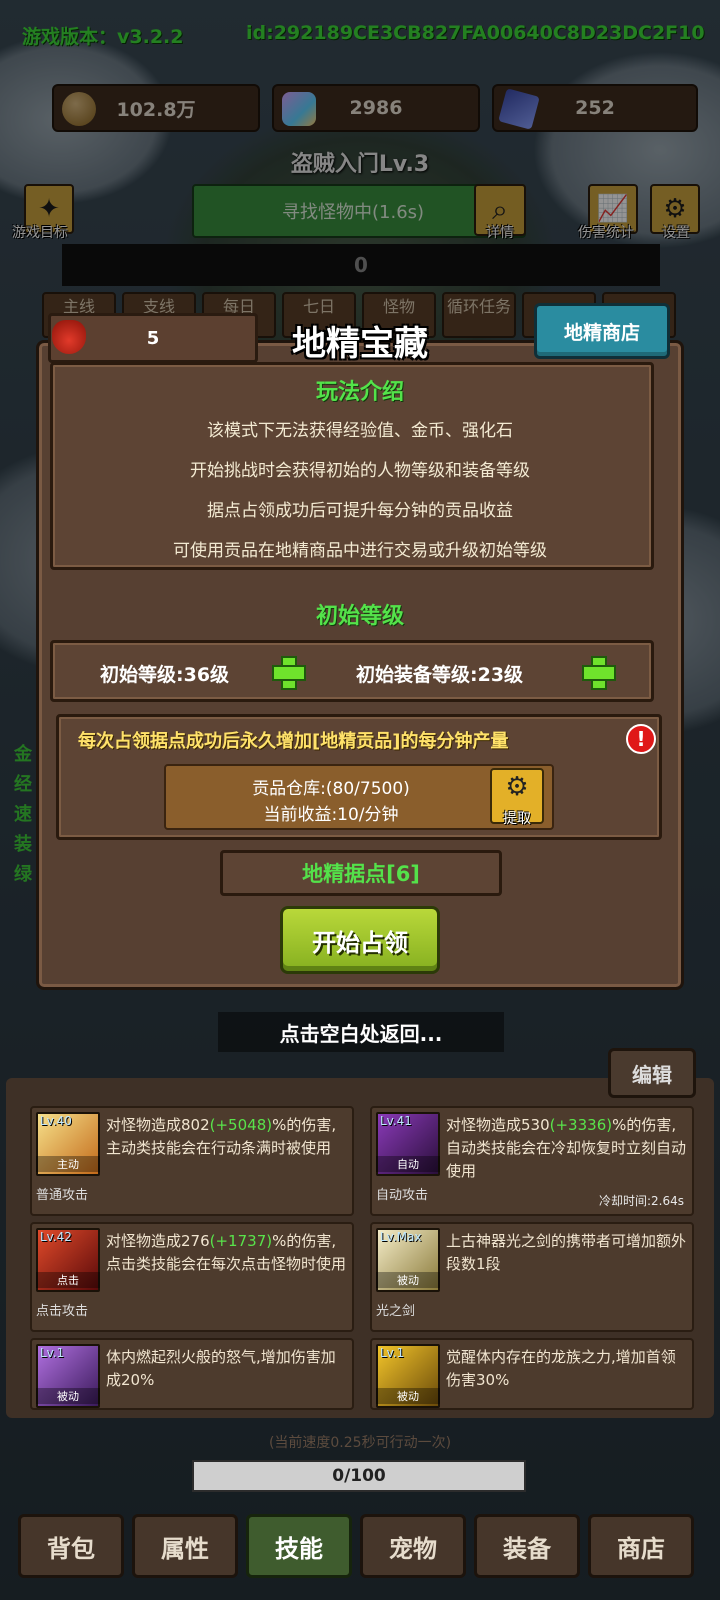 The height and width of the screenshot is (1600, 720). Describe the element at coordinates (62, 1195) in the screenshot. I see `skill-name: 普通攻击` at that location.